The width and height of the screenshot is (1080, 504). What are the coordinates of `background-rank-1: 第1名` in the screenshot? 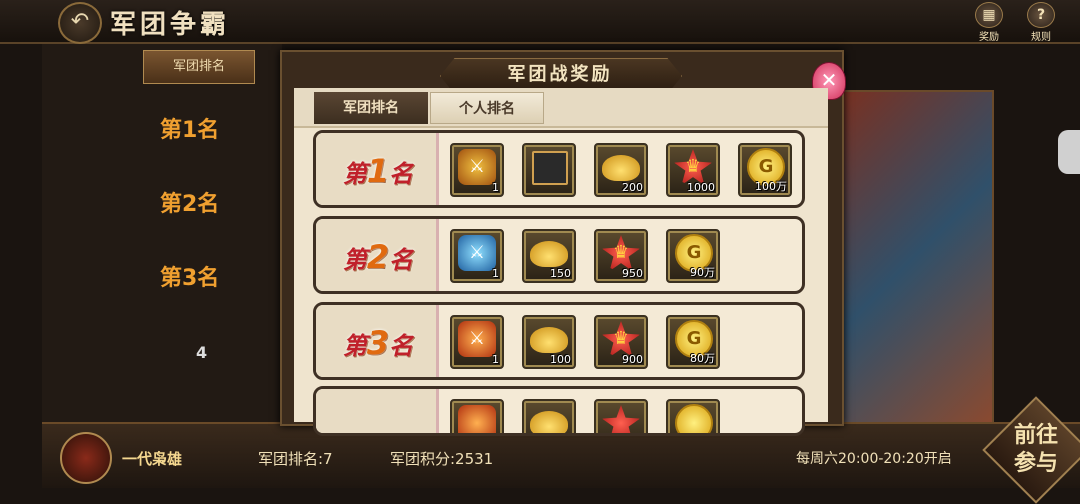 It's located at (190, 130).